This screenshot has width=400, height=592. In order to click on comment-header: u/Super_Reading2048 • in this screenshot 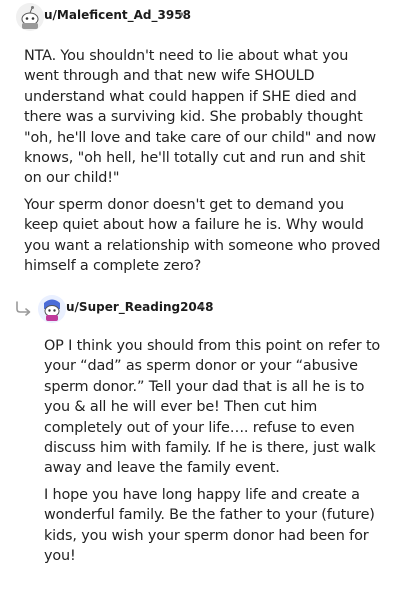, I will do `click(200, 310)`.